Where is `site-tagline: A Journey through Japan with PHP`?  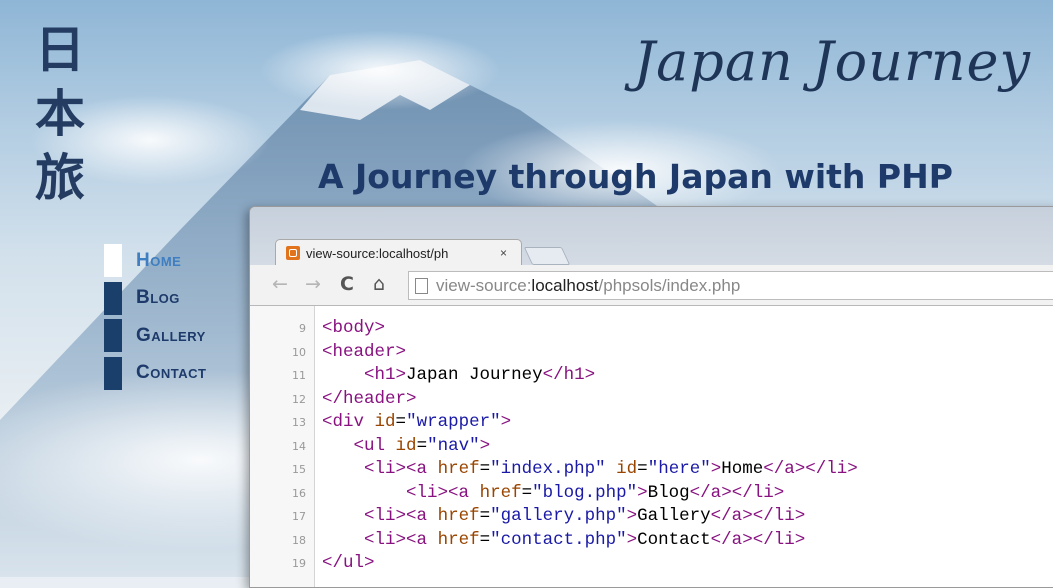 site-tagline: A Journey through Japan with PHP is located at coordinates (635, 176).